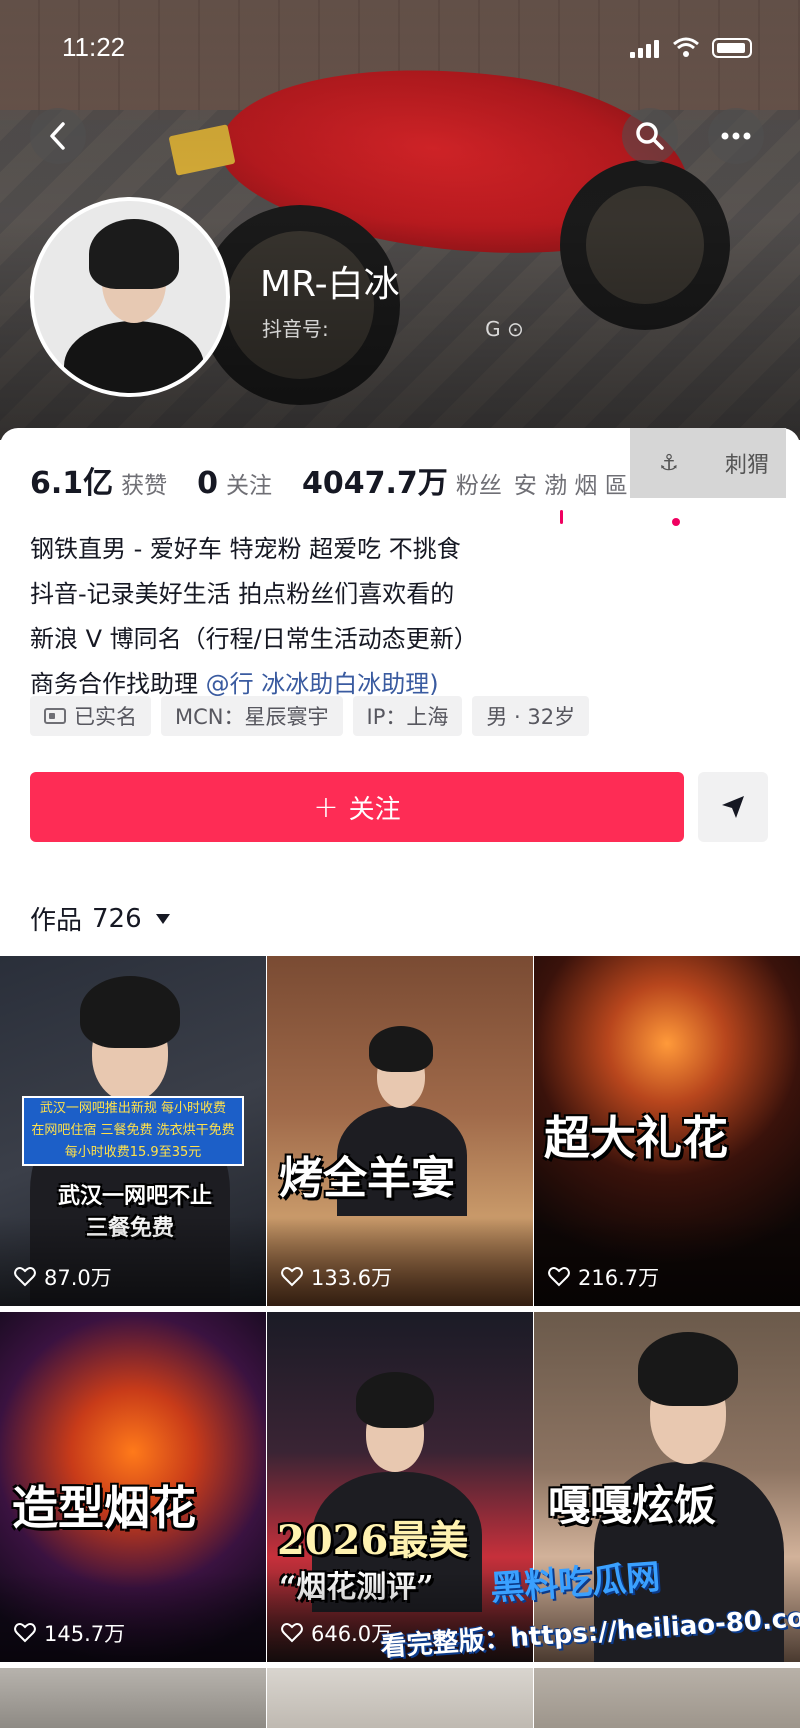 Image resolution: width=800 pixels, height=1735 pixels. What do you see at coordinates (686, 47) in the screenshot?
I see `wifi-icon` at bounding box center [686, 47].